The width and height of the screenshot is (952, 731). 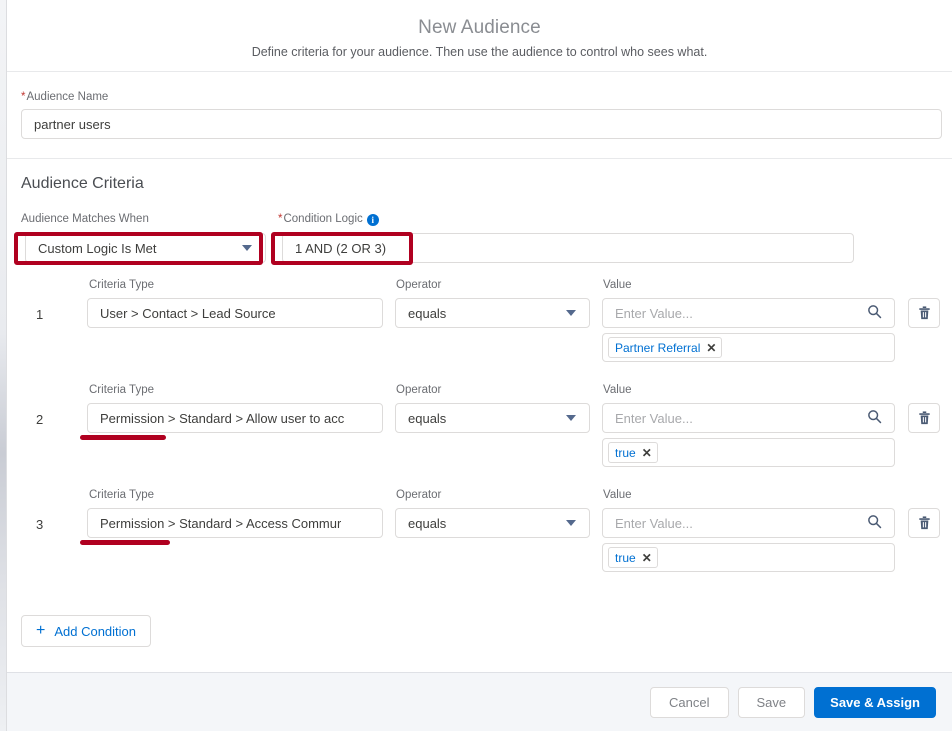 I want to click on value-pill: Partner Referral ✕, so click(x=665, y=347).